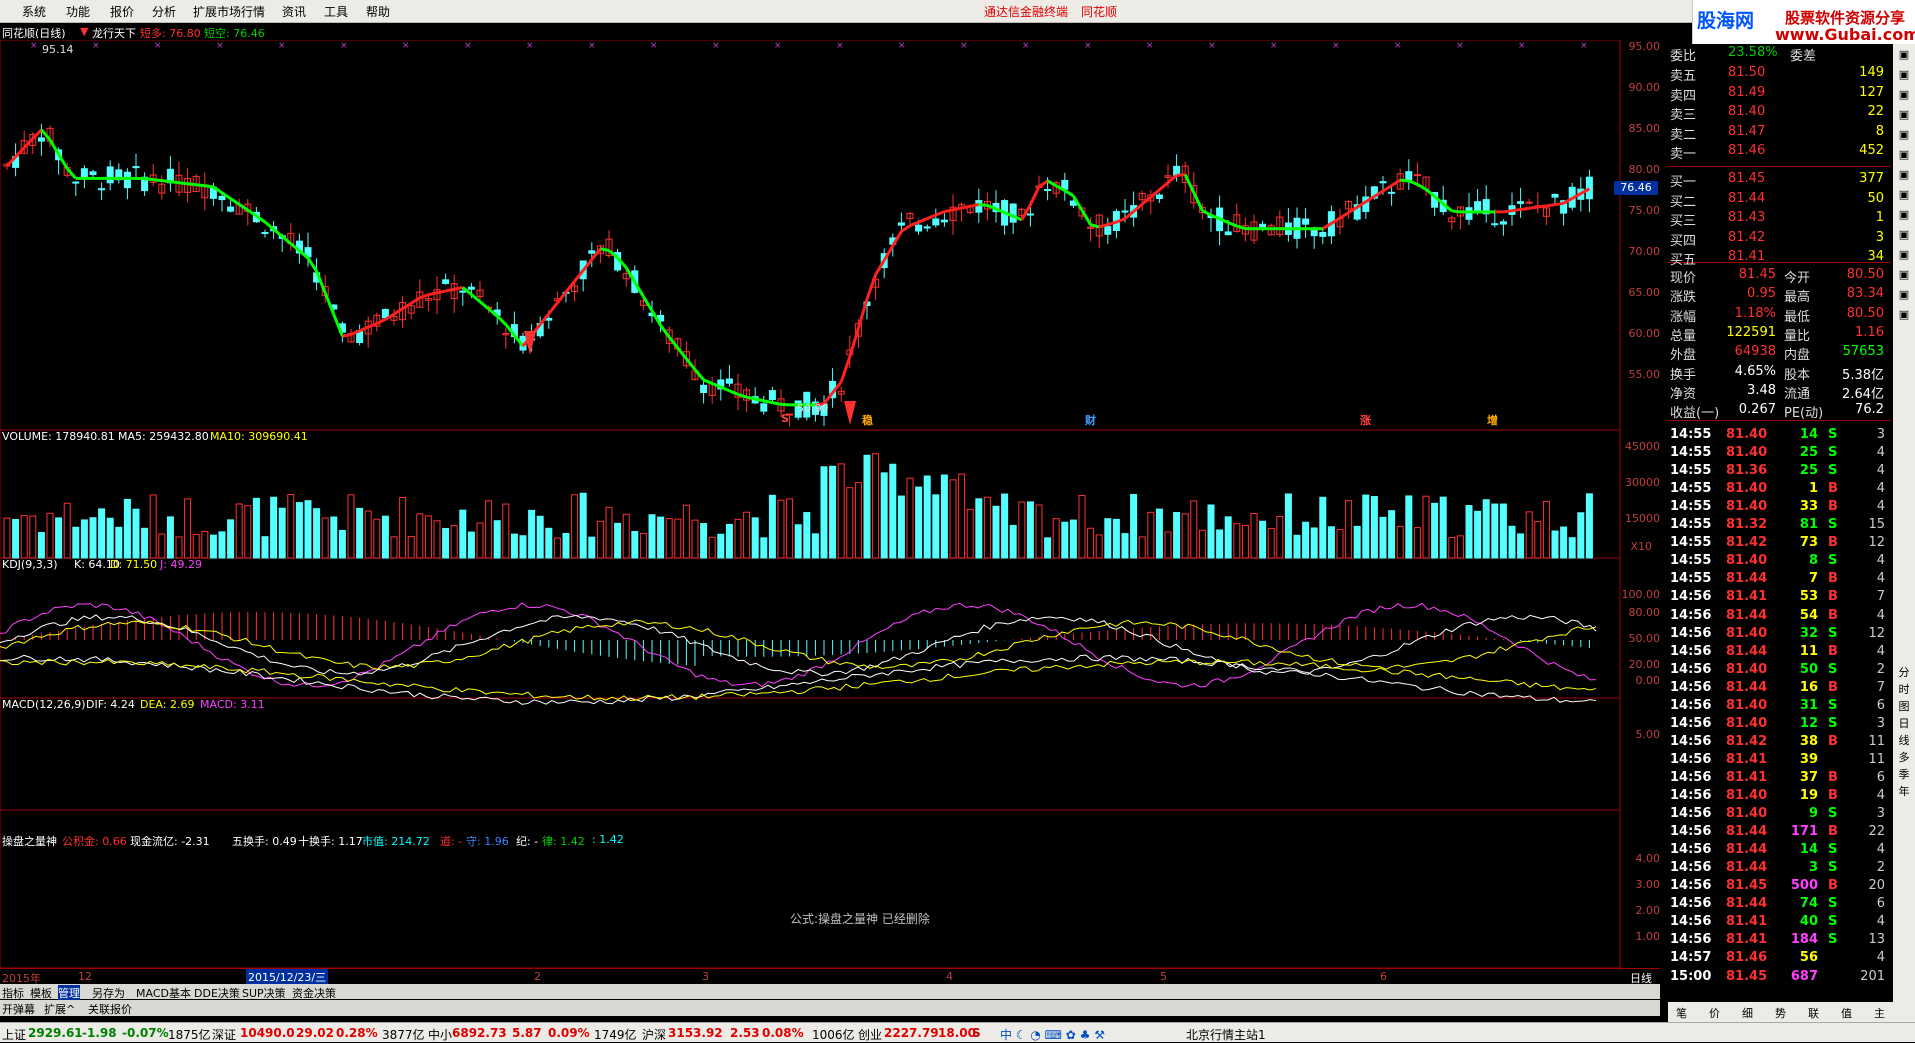 Image resolution: width=1915 pixels, height=1043 pixels. Describe the element at coordinates (34, 33) in the screenshot. I see `stock-title: 同花顺(日线)` at that location.